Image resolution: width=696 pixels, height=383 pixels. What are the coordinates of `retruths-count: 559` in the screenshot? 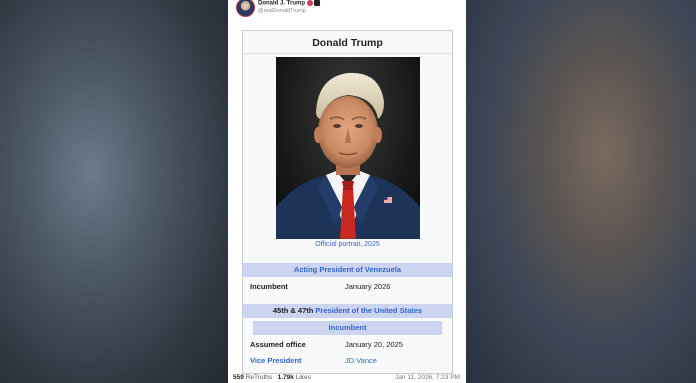 It's located at (238, 377).